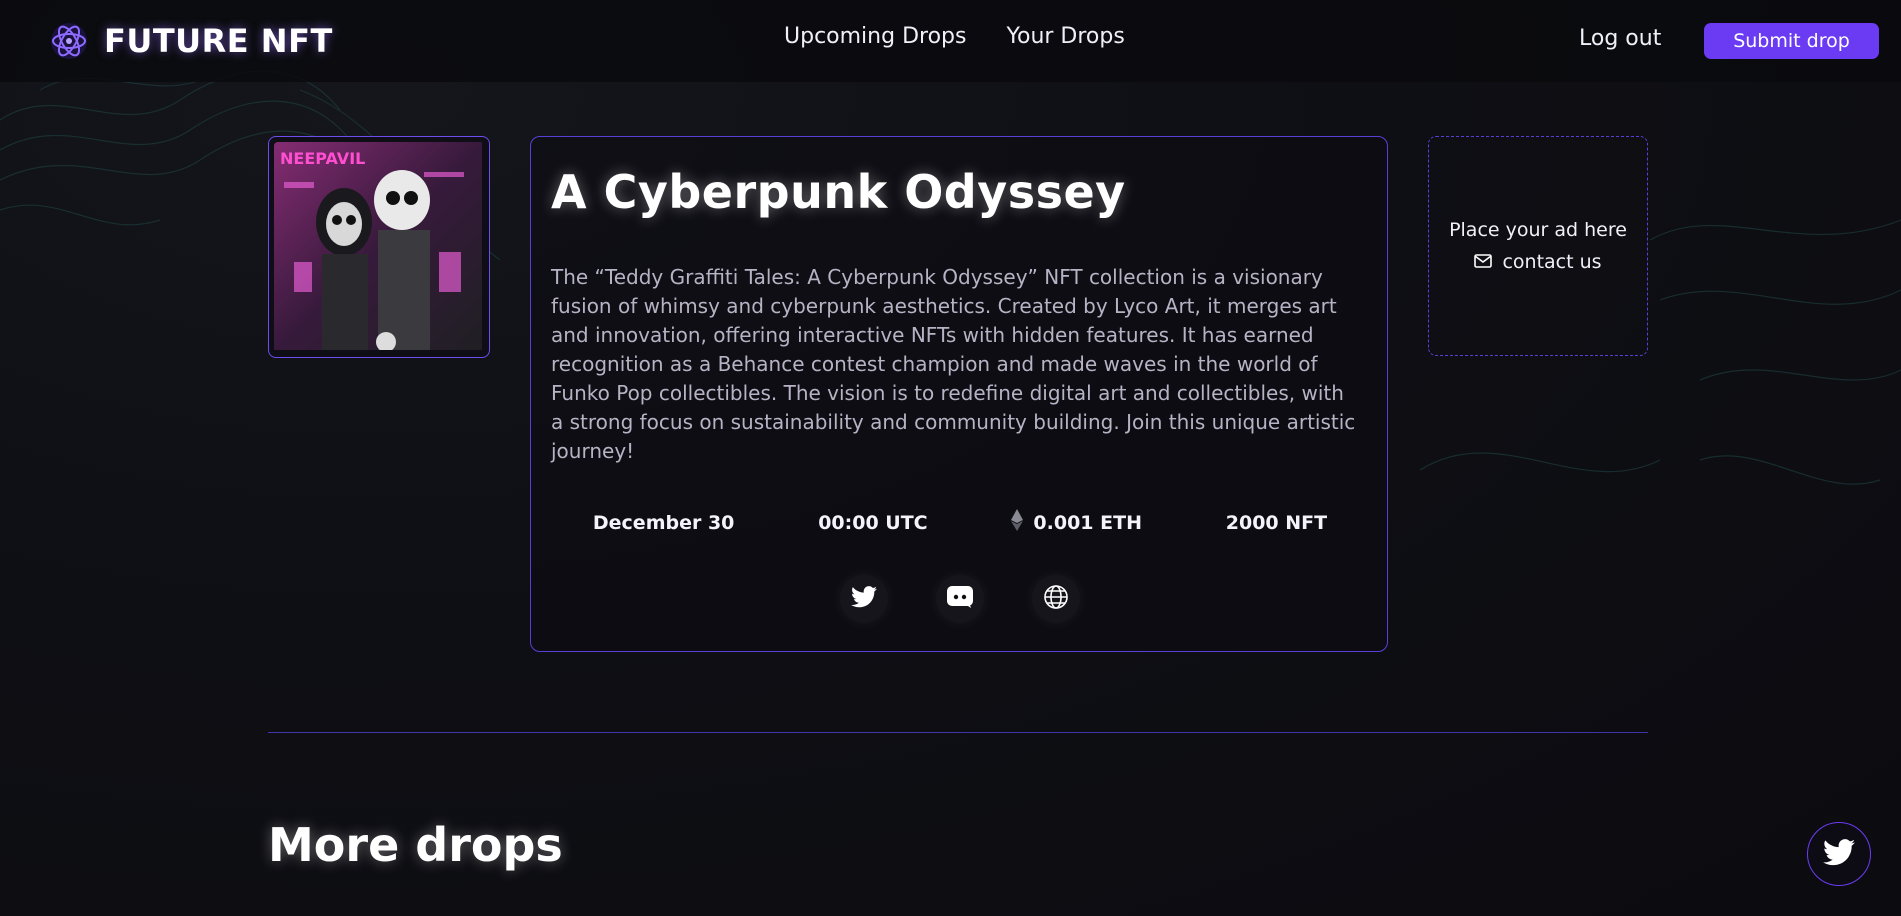 This screenshot has height=916, width=1901. Describe the element at coordinates (218, 41) in the screenshot. I see `logo-text: FUTURE NFT` at that location.